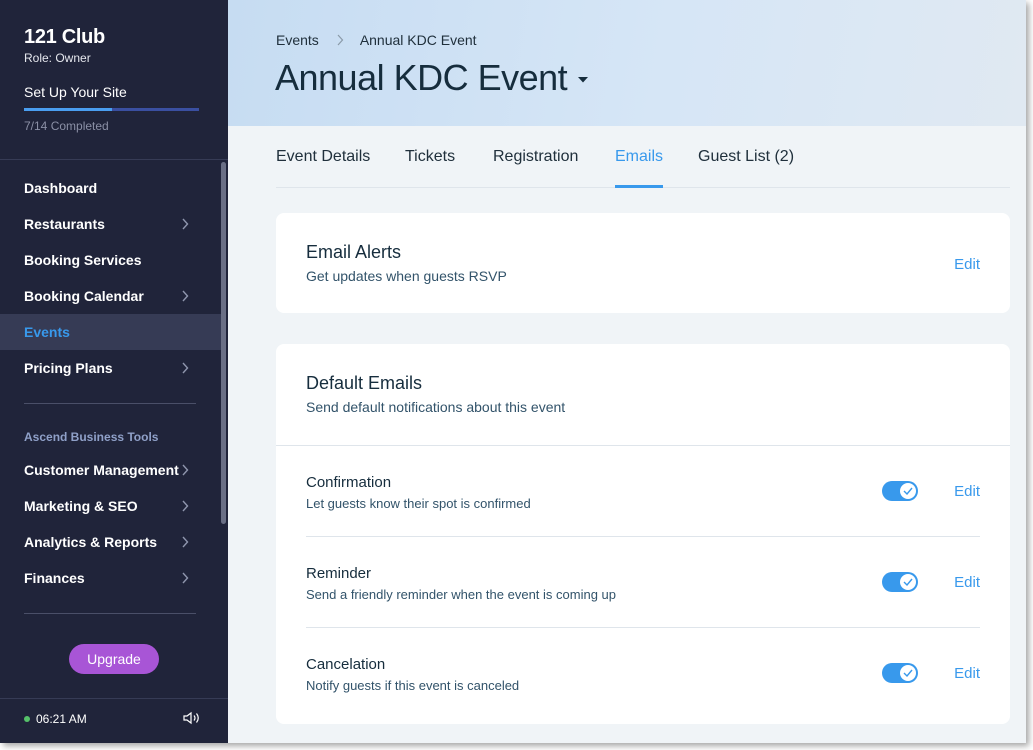 The image size is (1033, 750). What do you see at coordinates (75, 92) in the screenshot?
I see `setup-site-link: Set Up Your Site` at bounding box center [75, 92].